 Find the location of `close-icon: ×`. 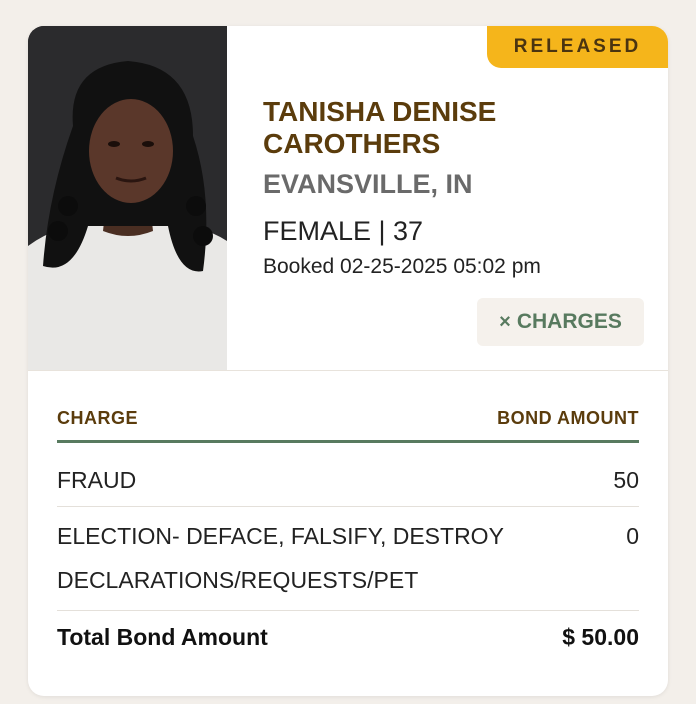

close-icon: × is located at coordinates (505, 321).